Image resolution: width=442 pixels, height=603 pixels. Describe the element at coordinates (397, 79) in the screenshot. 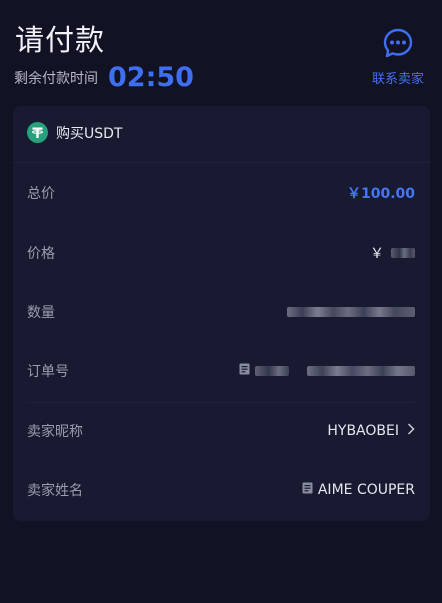

I see `contact-seller-label: 联系卖家` at that location.